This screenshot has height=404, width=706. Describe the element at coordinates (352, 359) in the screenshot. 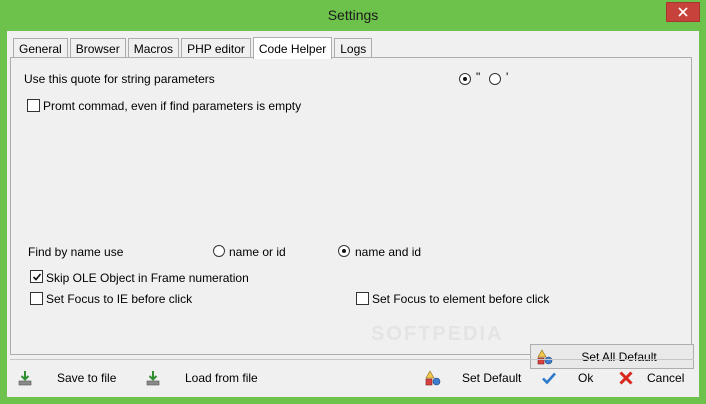

I see `footer-divider` at that location.